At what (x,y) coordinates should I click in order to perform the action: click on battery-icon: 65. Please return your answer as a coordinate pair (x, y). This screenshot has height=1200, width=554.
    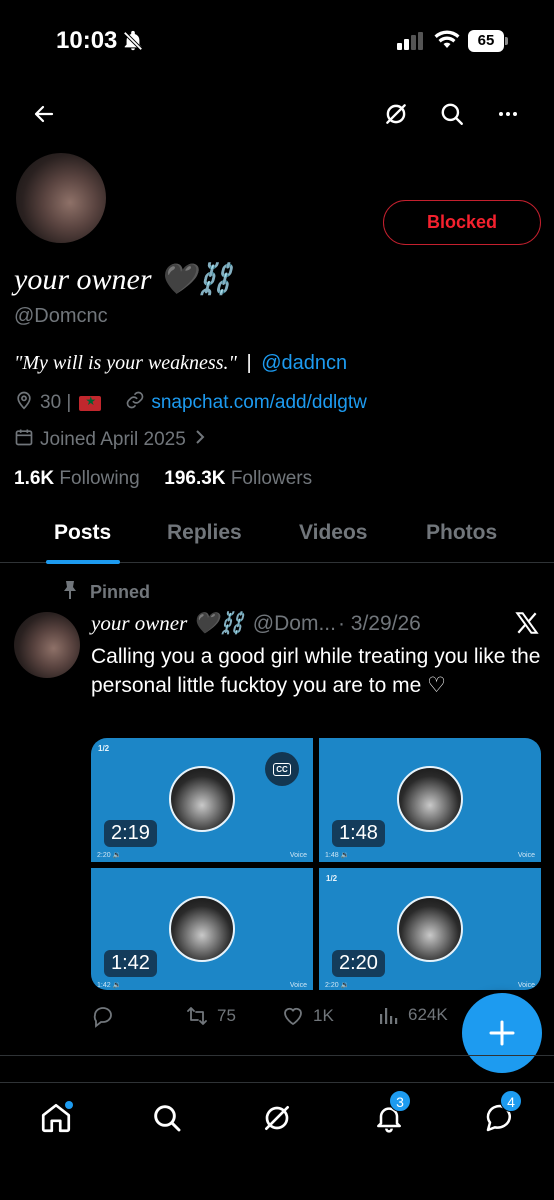
    Looking at the image, I should click on (488, 41).